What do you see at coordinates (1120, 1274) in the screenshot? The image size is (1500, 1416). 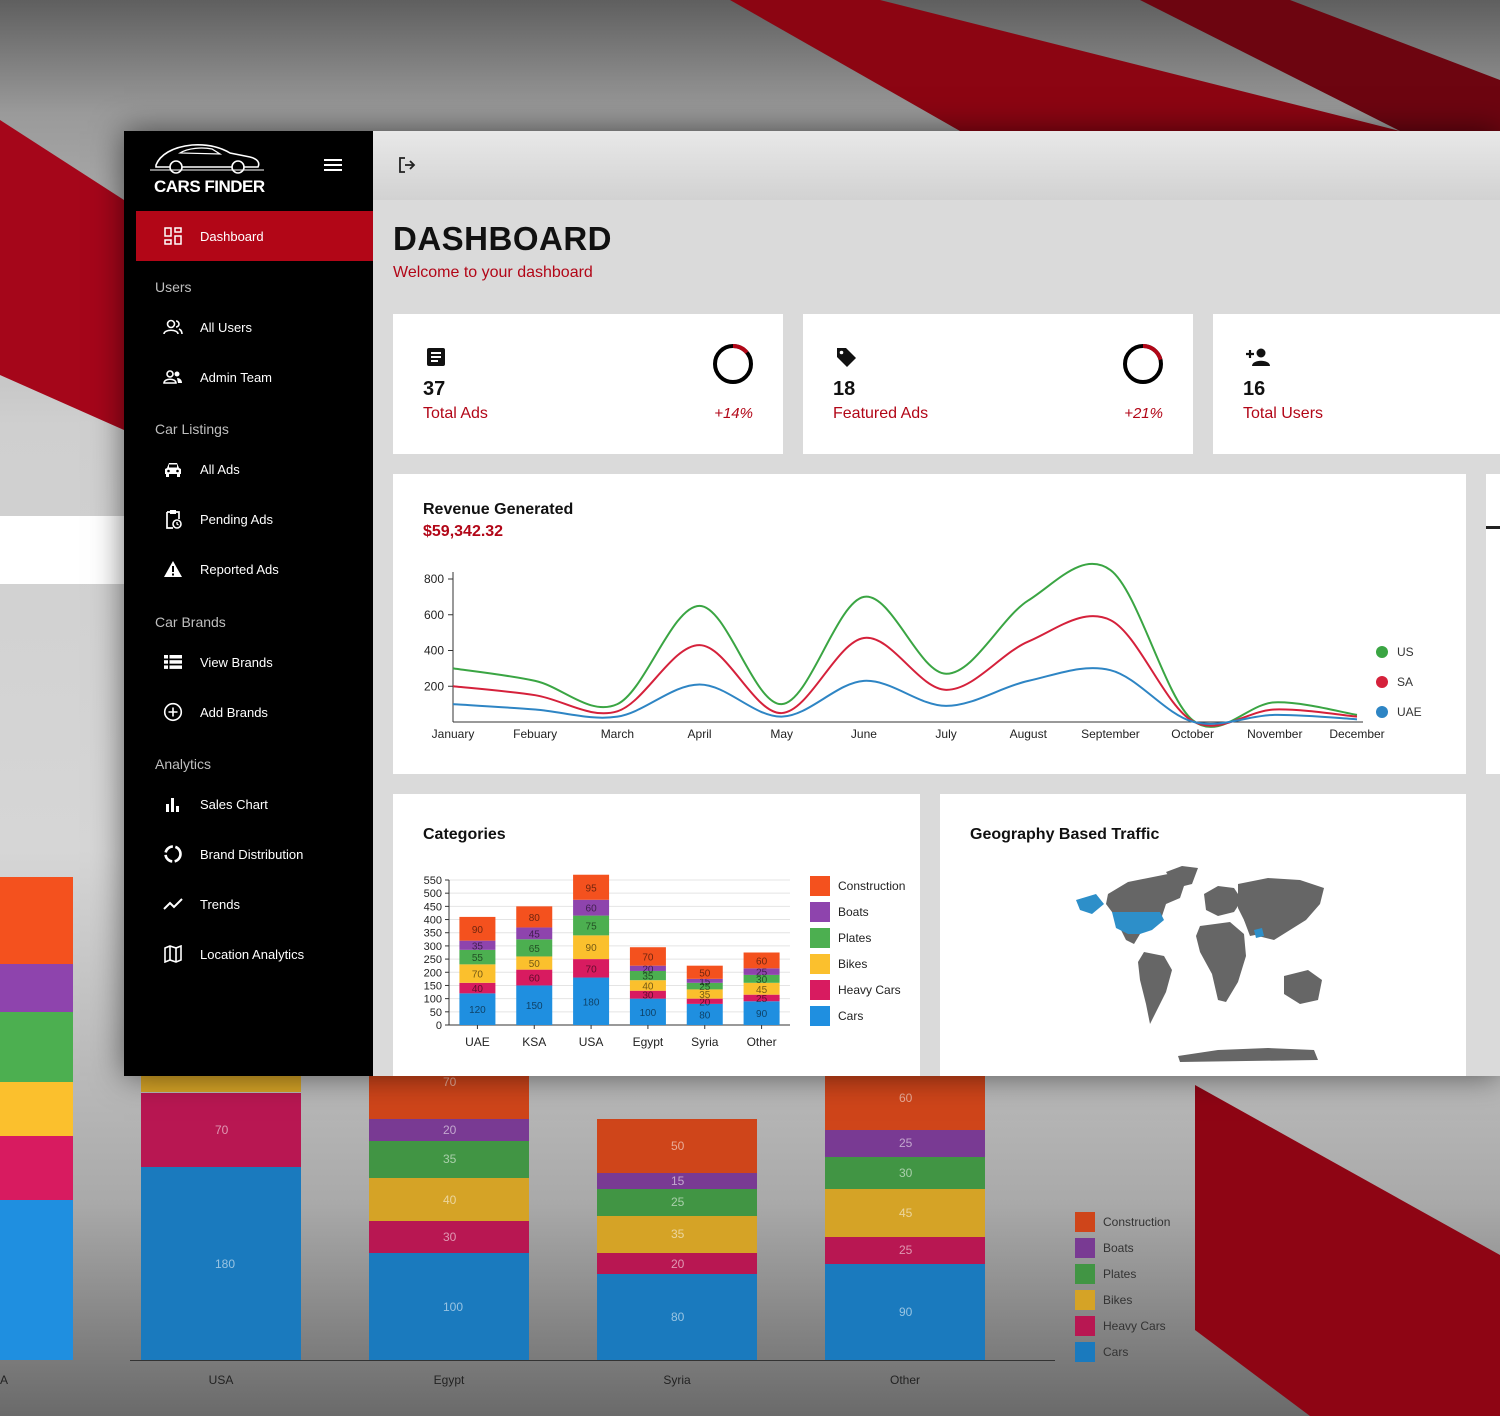 I see `background-legend-label: Plates` at bounding box center [1120, 1274].